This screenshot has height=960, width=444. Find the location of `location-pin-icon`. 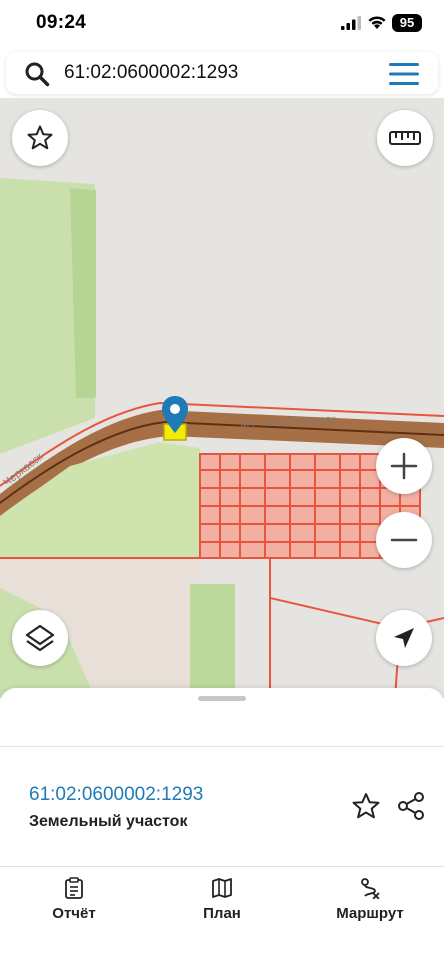

location-pin-icon is located at coordinates (175, 415).